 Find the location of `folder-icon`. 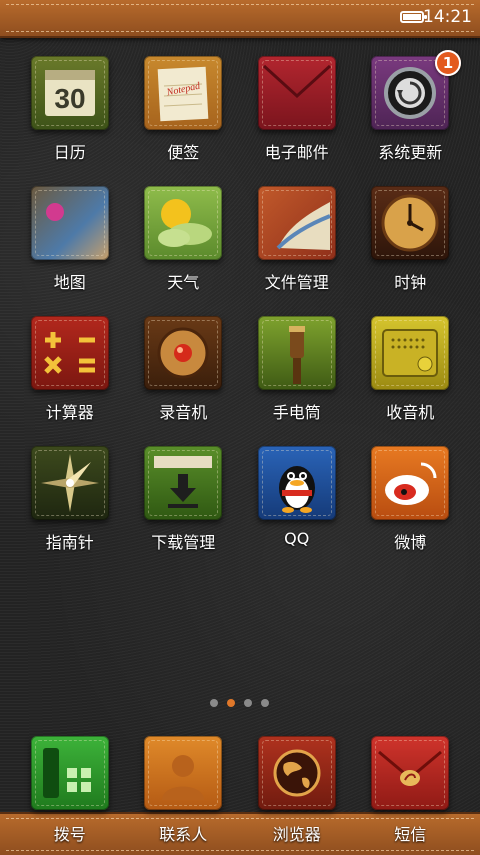

folder-icon is located at coordinates (296, 223).